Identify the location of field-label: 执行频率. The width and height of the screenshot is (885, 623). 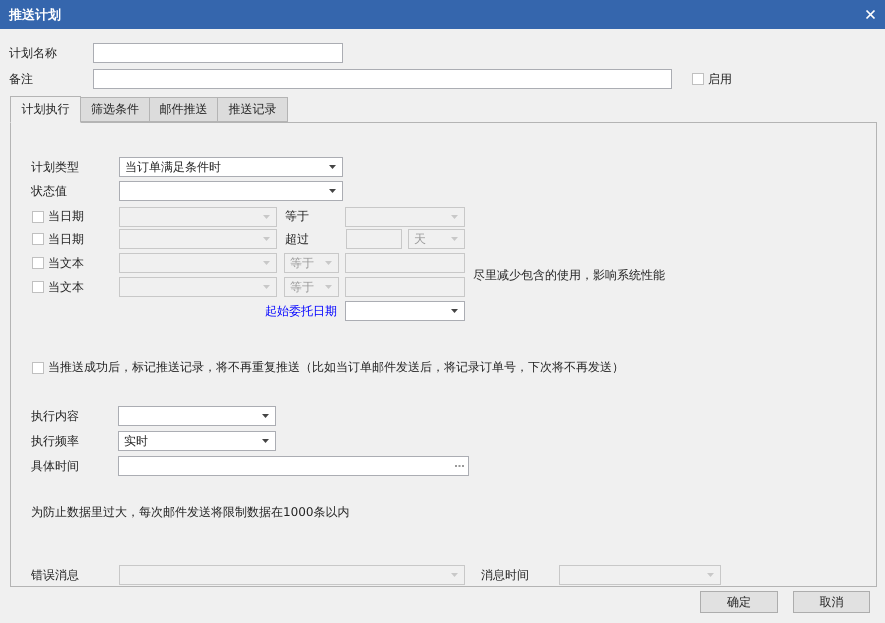
(55, 441).